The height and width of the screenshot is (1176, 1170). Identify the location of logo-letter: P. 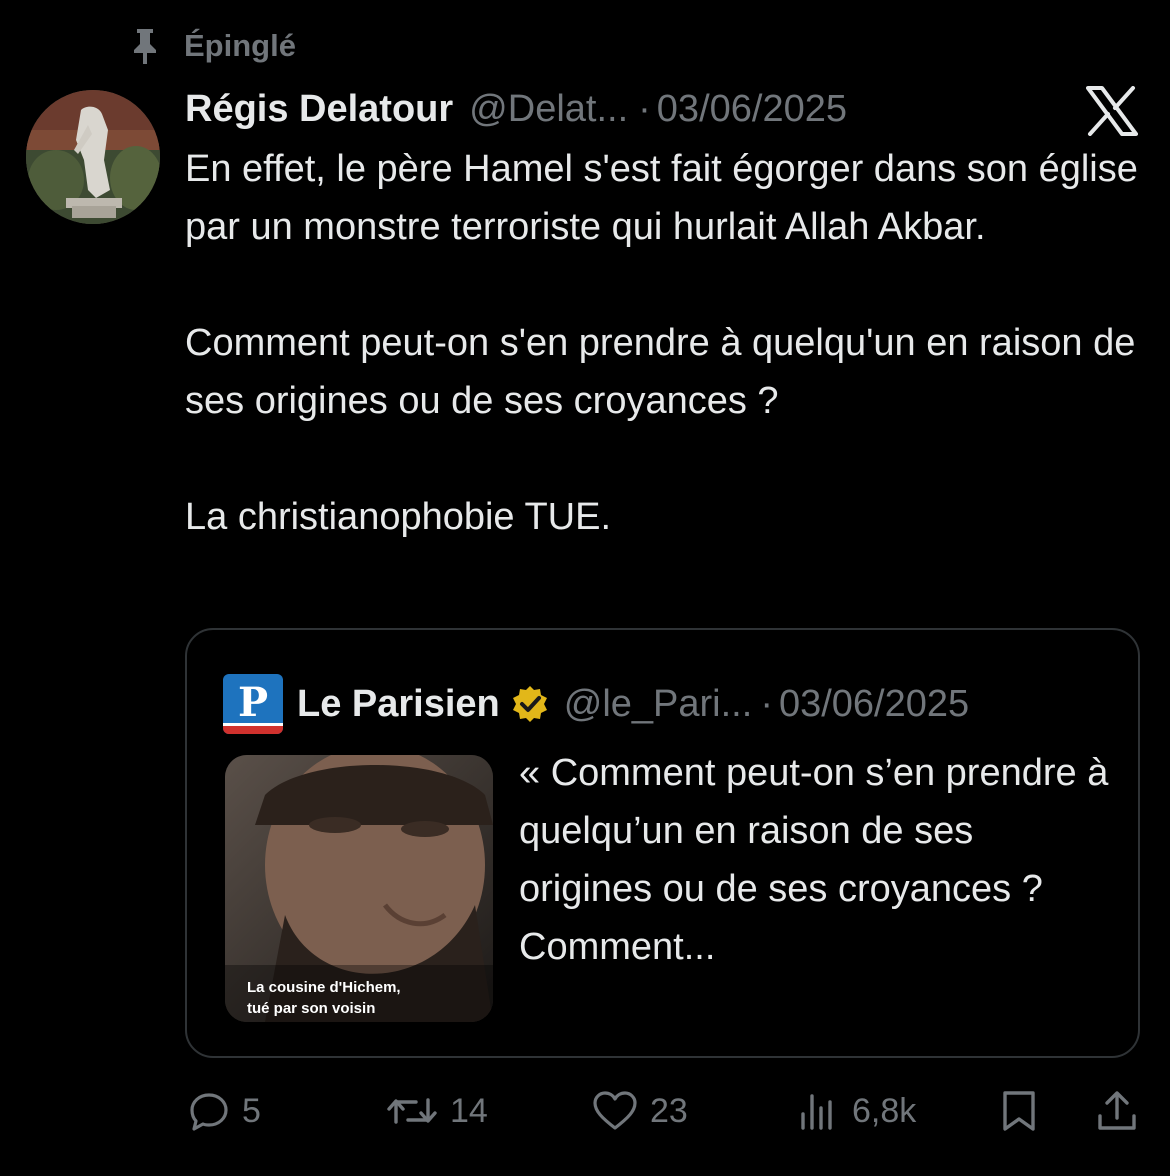
(253, 702).